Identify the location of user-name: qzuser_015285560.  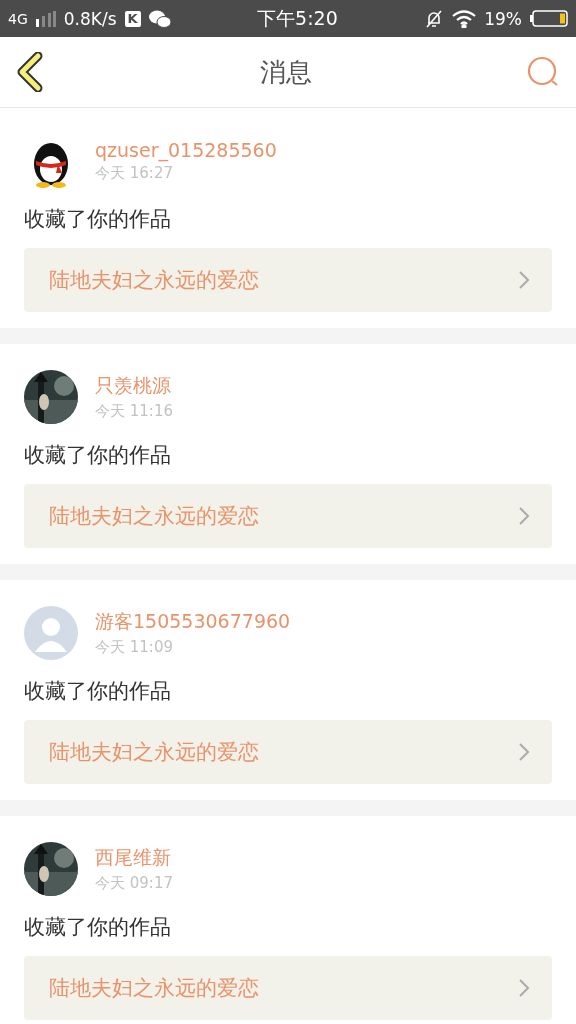
(186, 150).